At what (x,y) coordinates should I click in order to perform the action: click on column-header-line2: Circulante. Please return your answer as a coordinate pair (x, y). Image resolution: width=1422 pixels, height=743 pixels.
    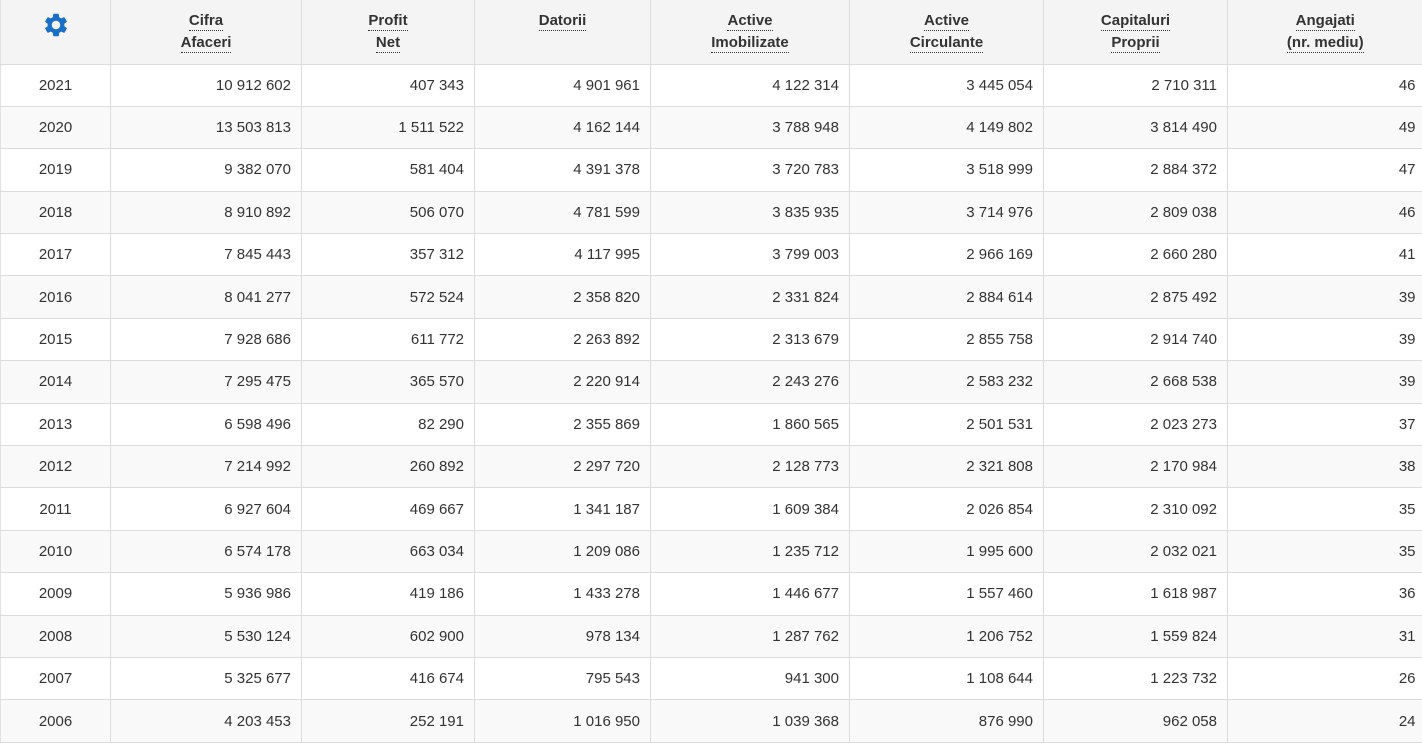
    Looking at the image, I should click on (946, 43).